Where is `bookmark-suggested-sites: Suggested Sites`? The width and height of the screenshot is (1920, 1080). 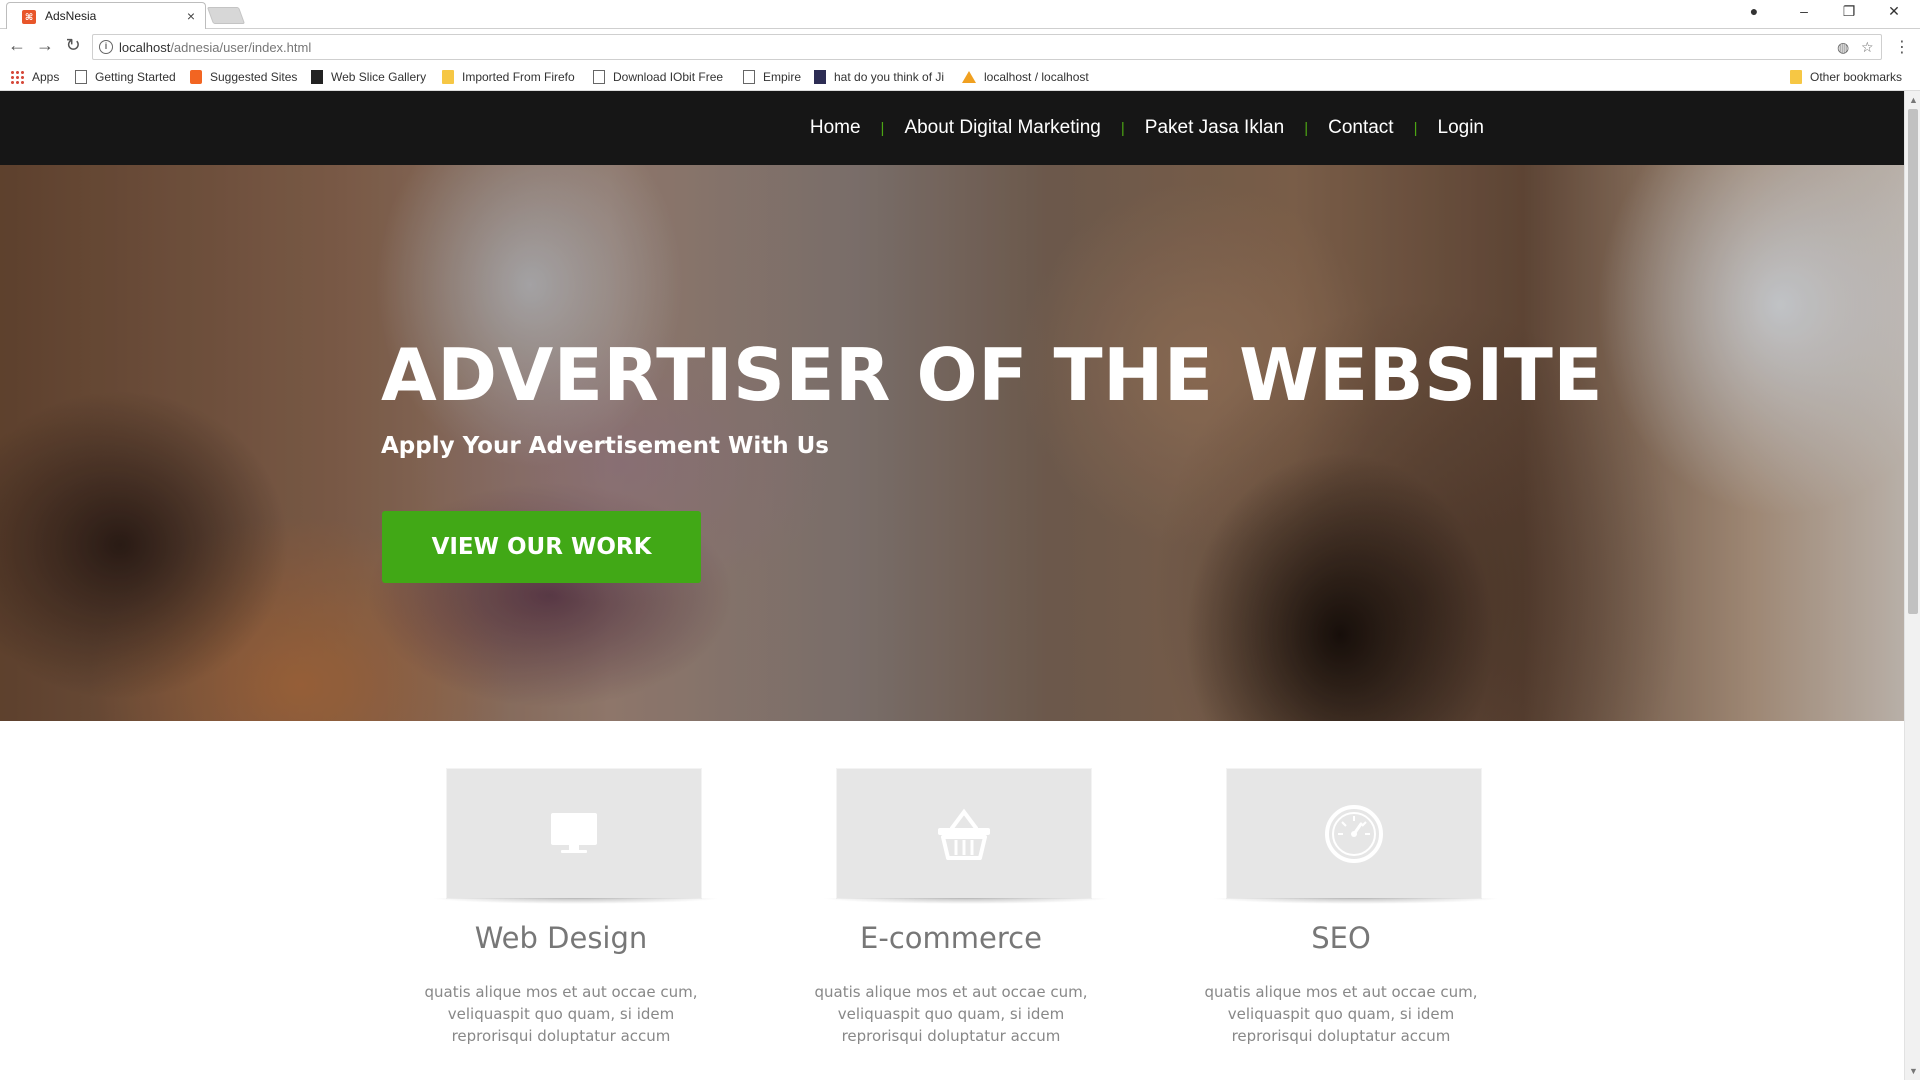 bookmark-suggested-sites: Suggested Sites is located at coordinates (243, 77).